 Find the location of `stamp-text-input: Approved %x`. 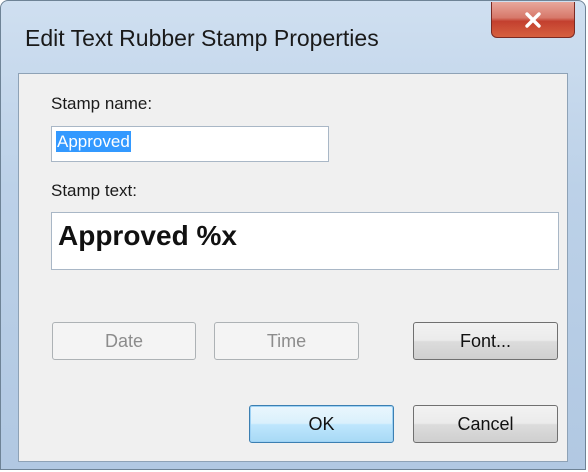

stamp-text-input: Approved %x is located at coordinates (305, 241).